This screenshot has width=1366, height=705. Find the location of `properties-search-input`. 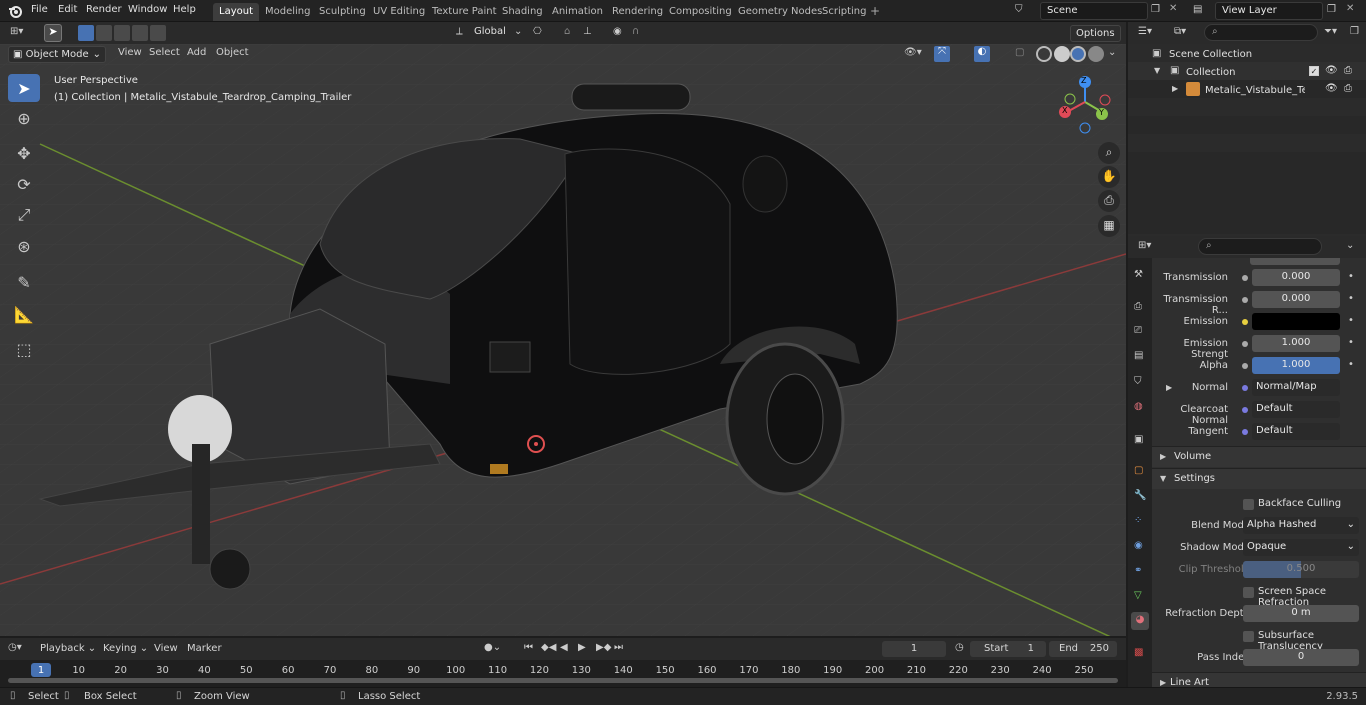

properties-search-input is located at coordinates (1260, 246).